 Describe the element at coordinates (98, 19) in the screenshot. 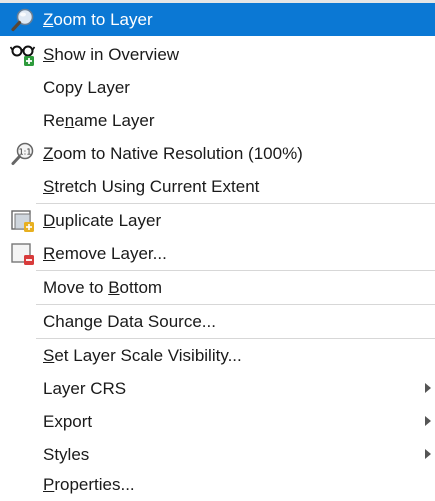

I see `menu-item-label: Zoom to Layer` at that location.